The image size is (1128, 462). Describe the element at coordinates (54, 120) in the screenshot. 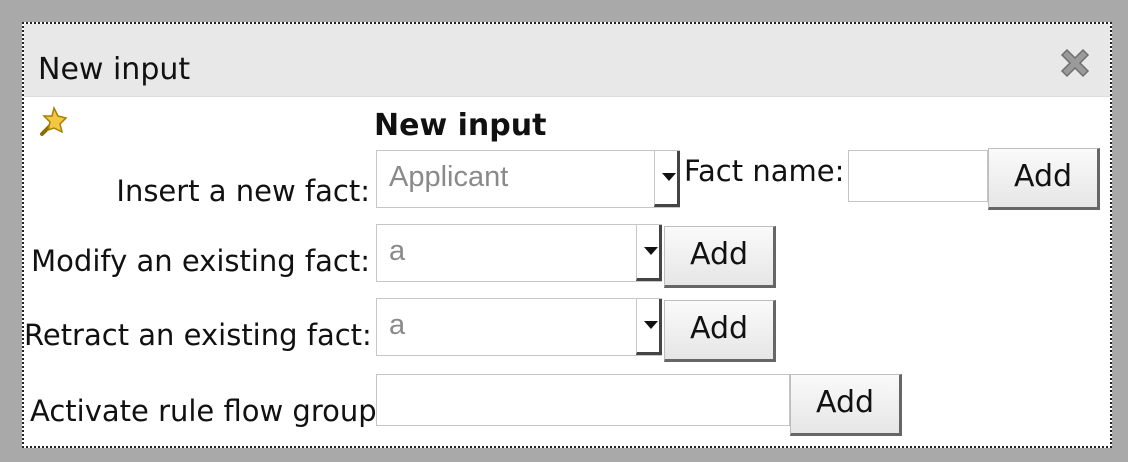

I see `magic-wand-icon` at that location.